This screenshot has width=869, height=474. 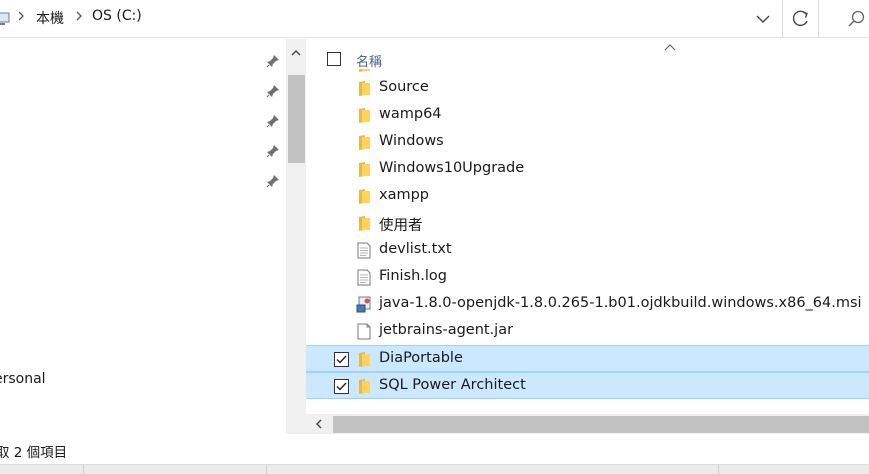 I want to click on file-row: Finish.log, so click(x=587, y=277).